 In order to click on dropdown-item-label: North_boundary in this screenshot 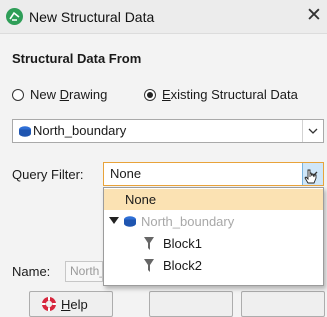, I will do `click(188, 221)`.